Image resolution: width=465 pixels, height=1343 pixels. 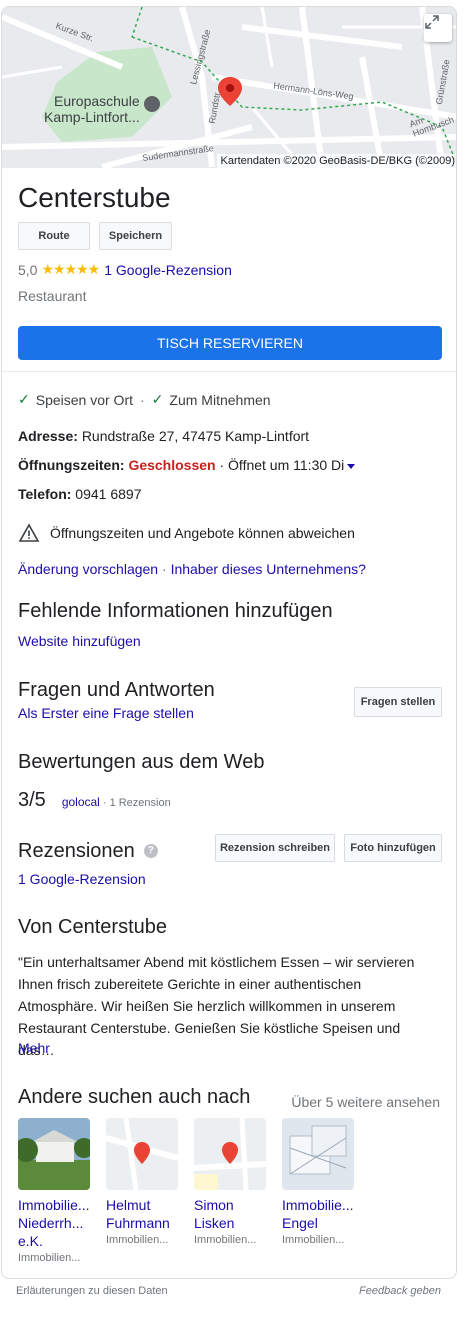 What do you see at coordinates (275, 848) in the screenshot?
I see `write-review-button: Rezension schreiben` at bounding box center [275, 848].